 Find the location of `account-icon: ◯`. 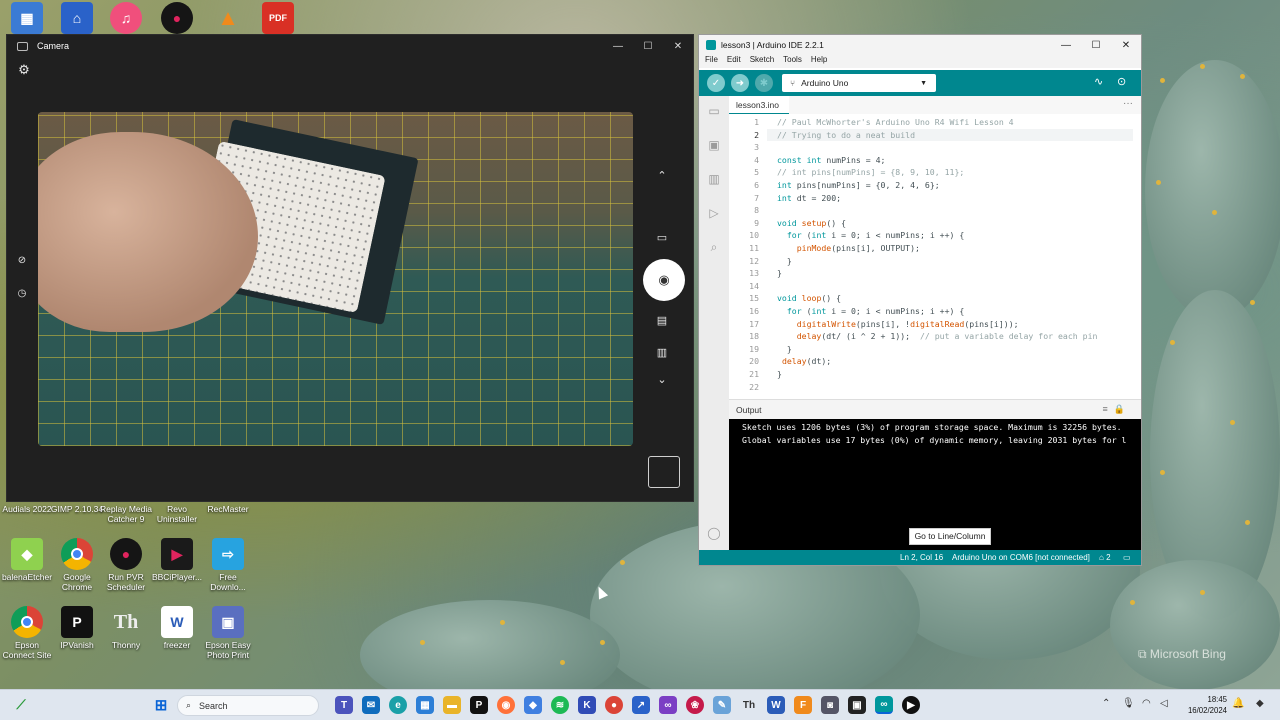

account-icon: ◯ is located at coordinates (714, 534).